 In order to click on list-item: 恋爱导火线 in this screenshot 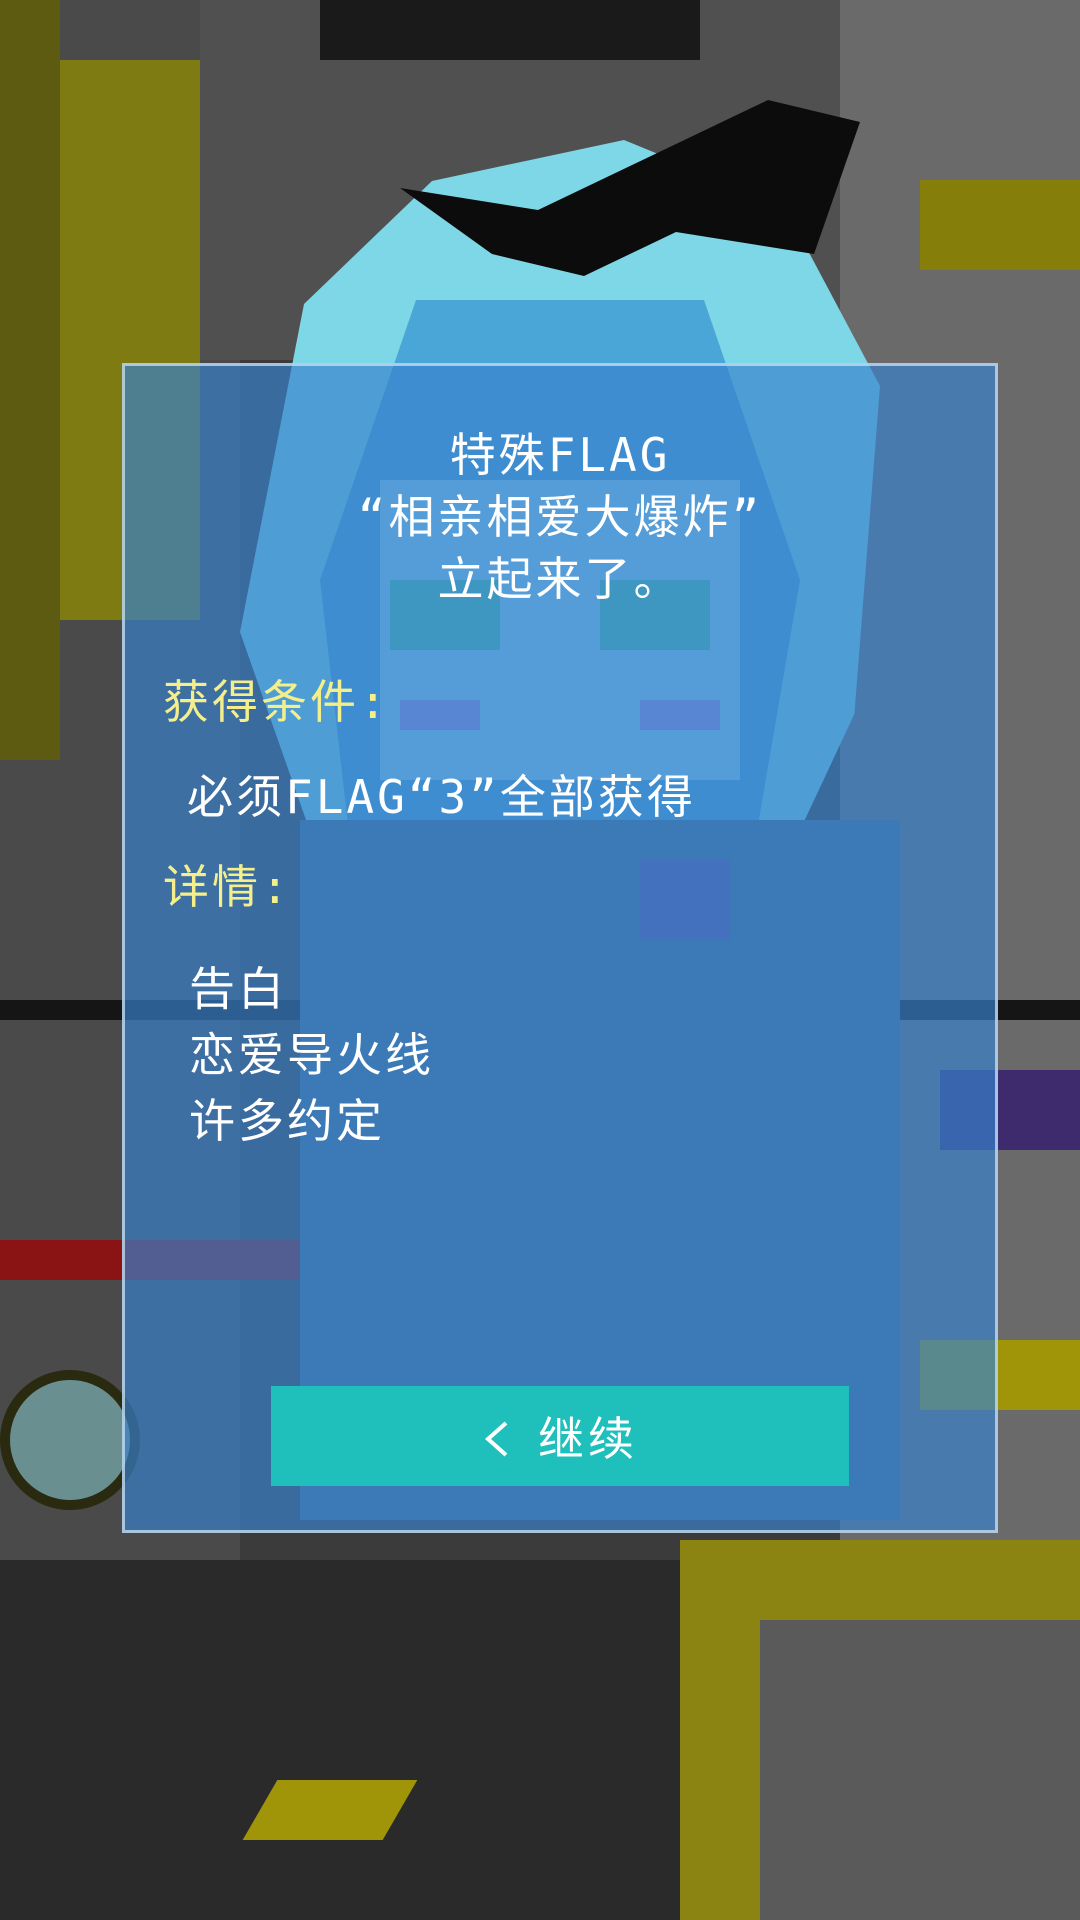, I will do `click(311, 1055)`.